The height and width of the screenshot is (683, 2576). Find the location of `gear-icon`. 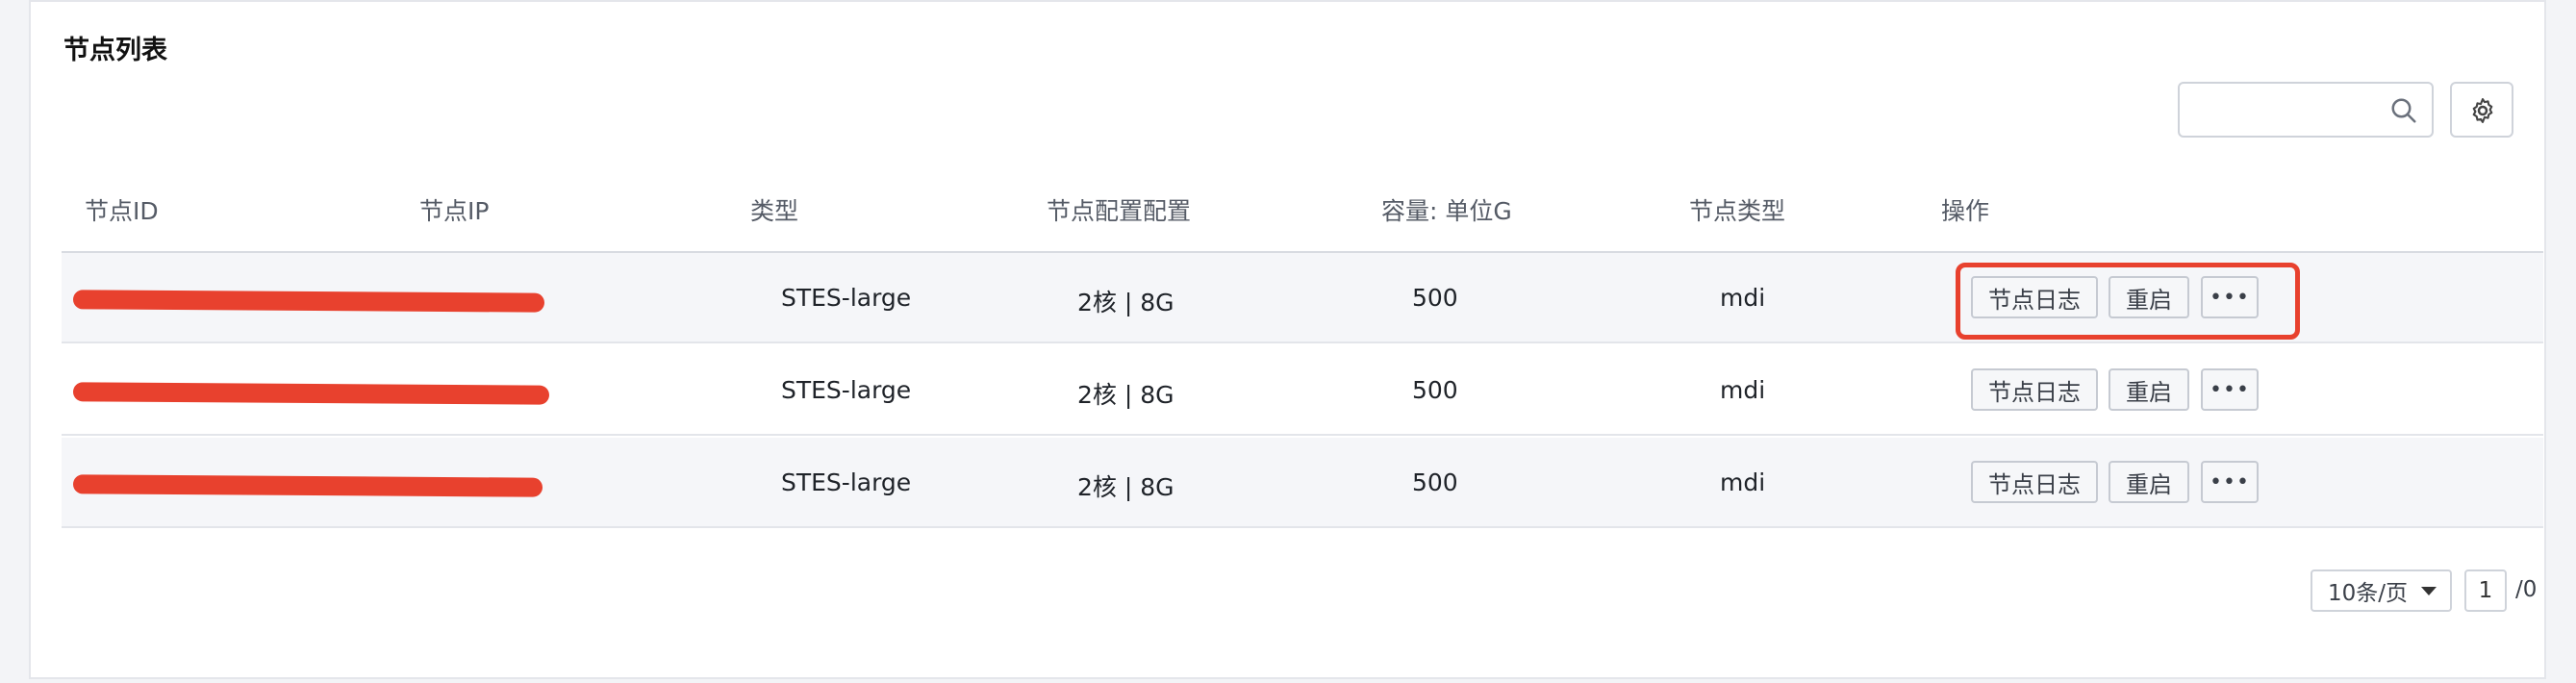

gear-icon is located at coordinates (2482, 110).